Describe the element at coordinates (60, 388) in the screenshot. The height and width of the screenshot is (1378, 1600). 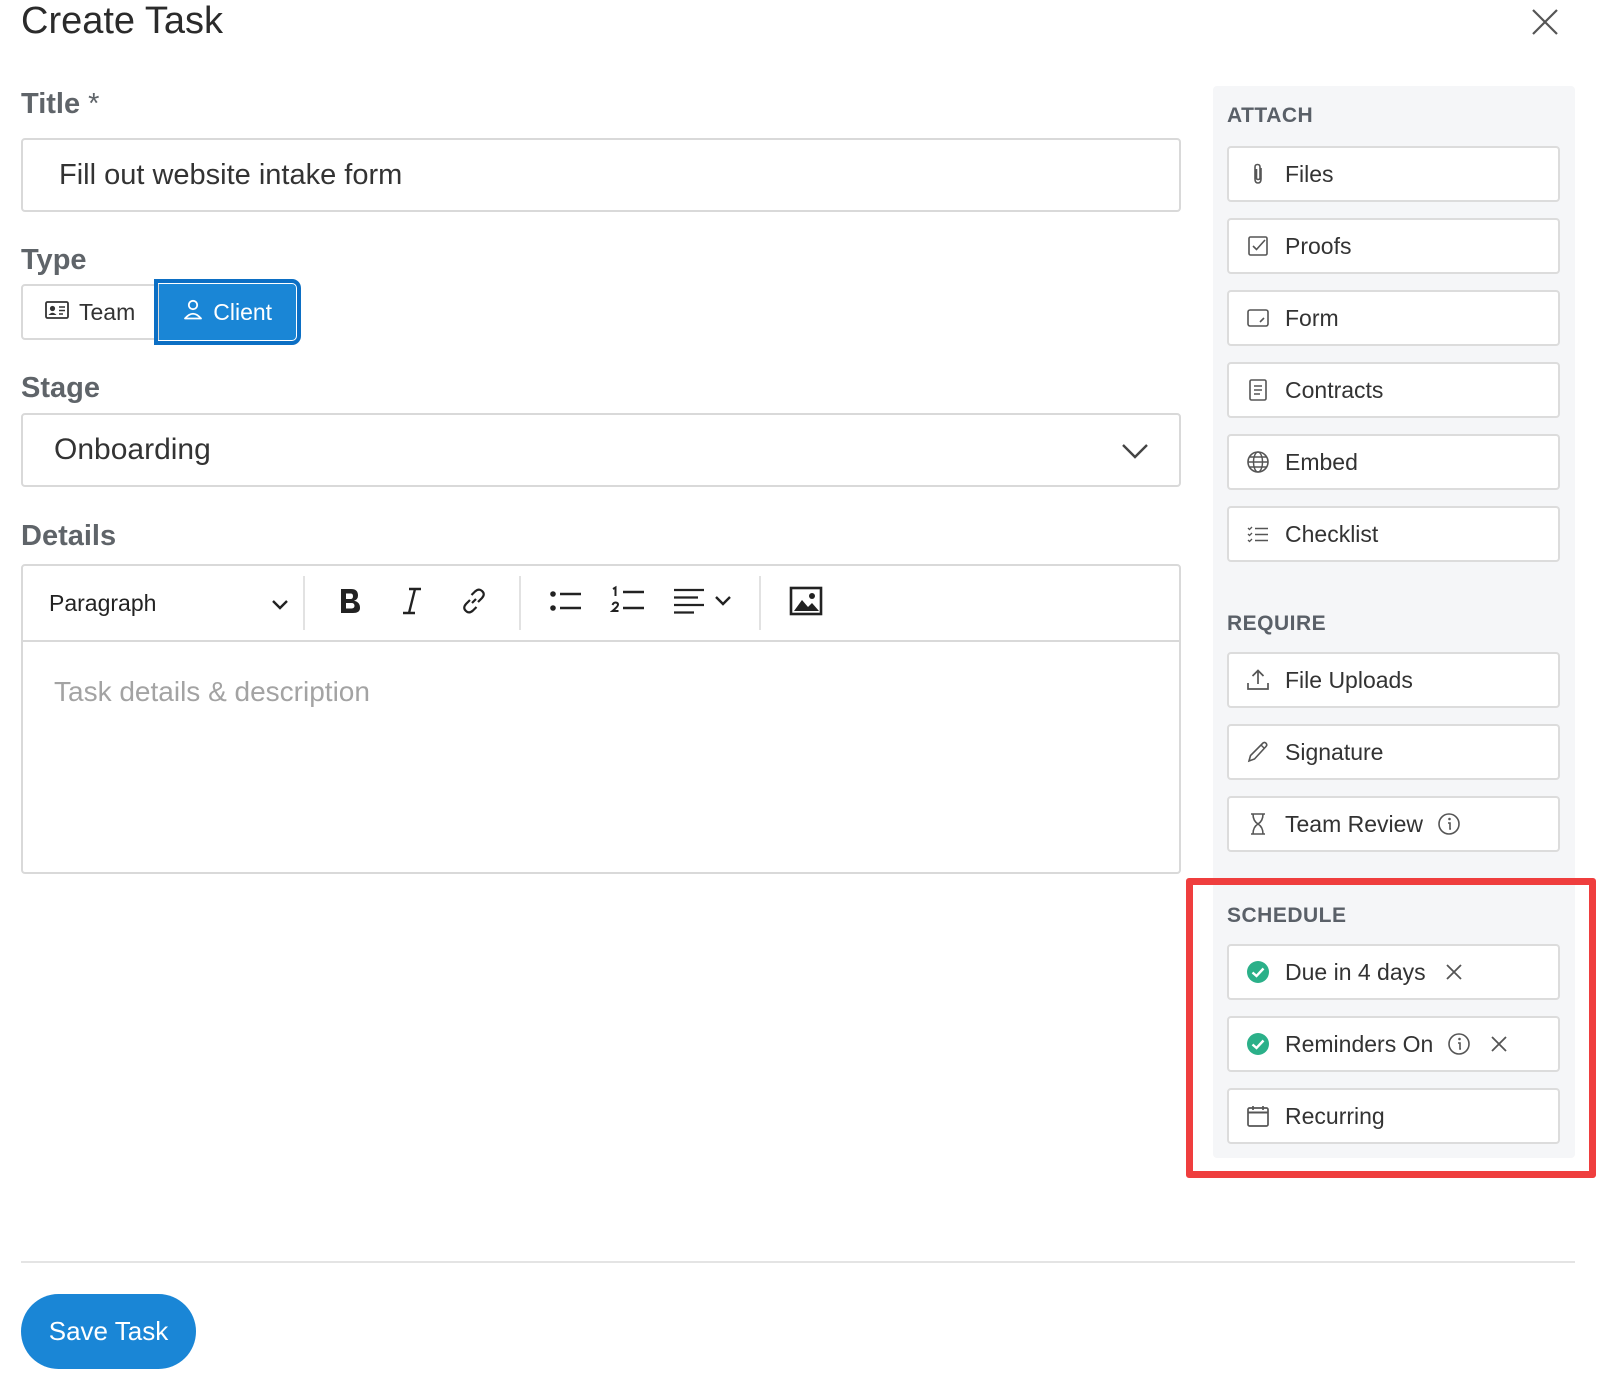
I see `stage-label: Stage` at that location.